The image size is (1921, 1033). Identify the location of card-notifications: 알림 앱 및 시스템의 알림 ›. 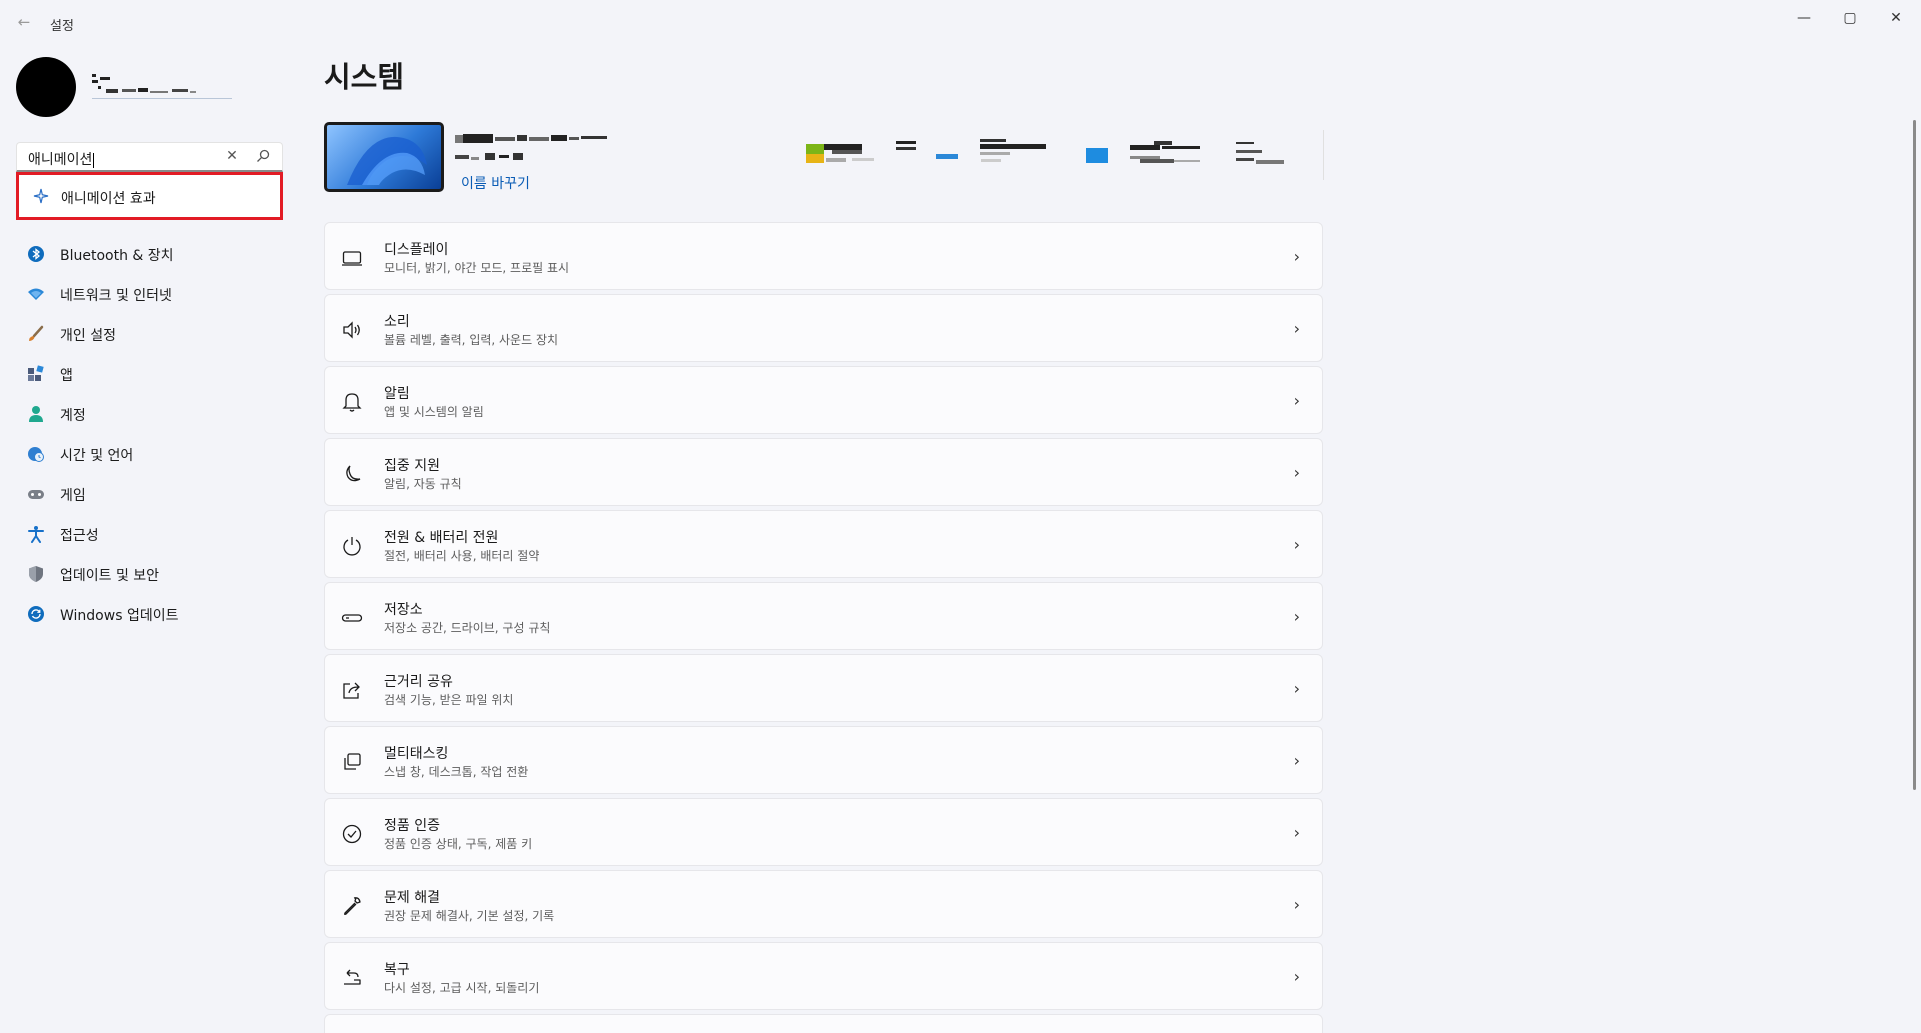
(823, 400).